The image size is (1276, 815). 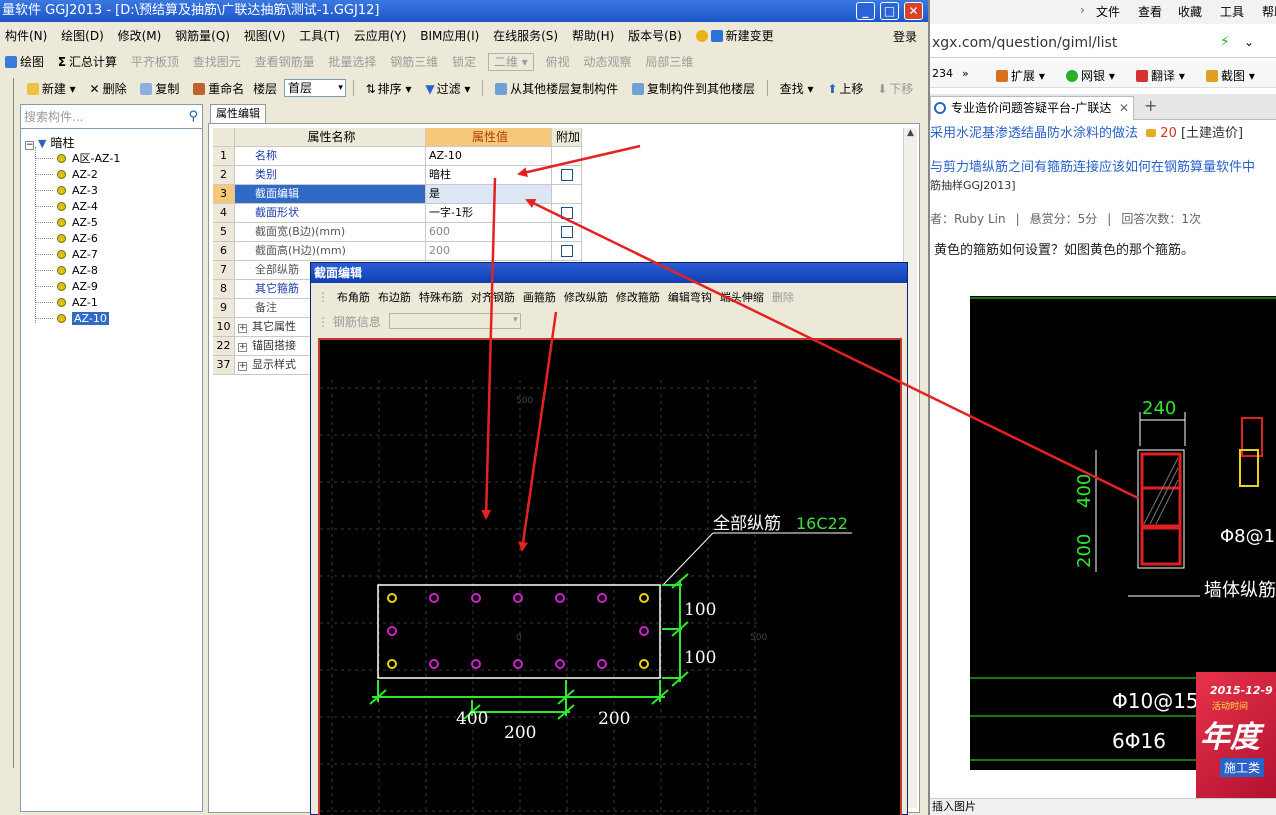 I want to click on section-tool-button: 修改纵筋, so click(x=586, y=297).